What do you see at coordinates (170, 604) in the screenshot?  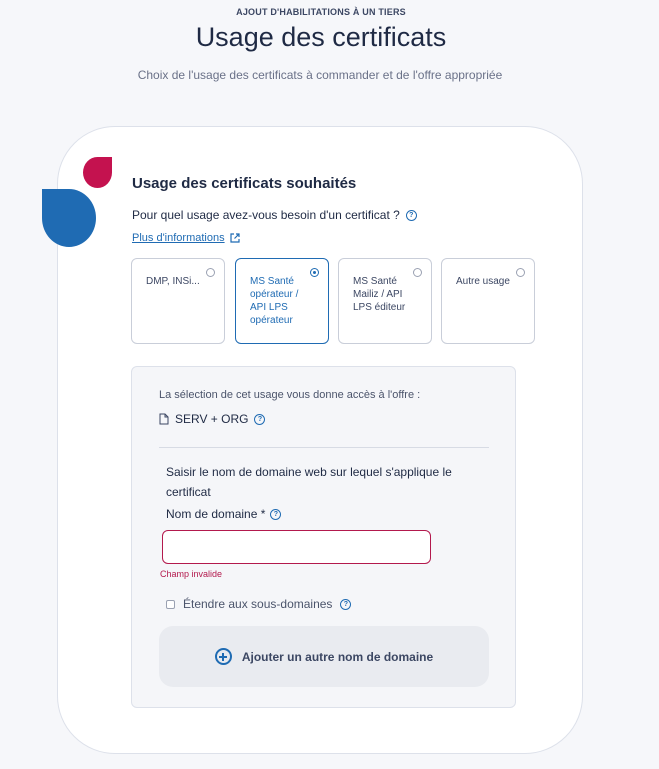 I see `subdomain-checkbox` at bounding box center [170, 604].